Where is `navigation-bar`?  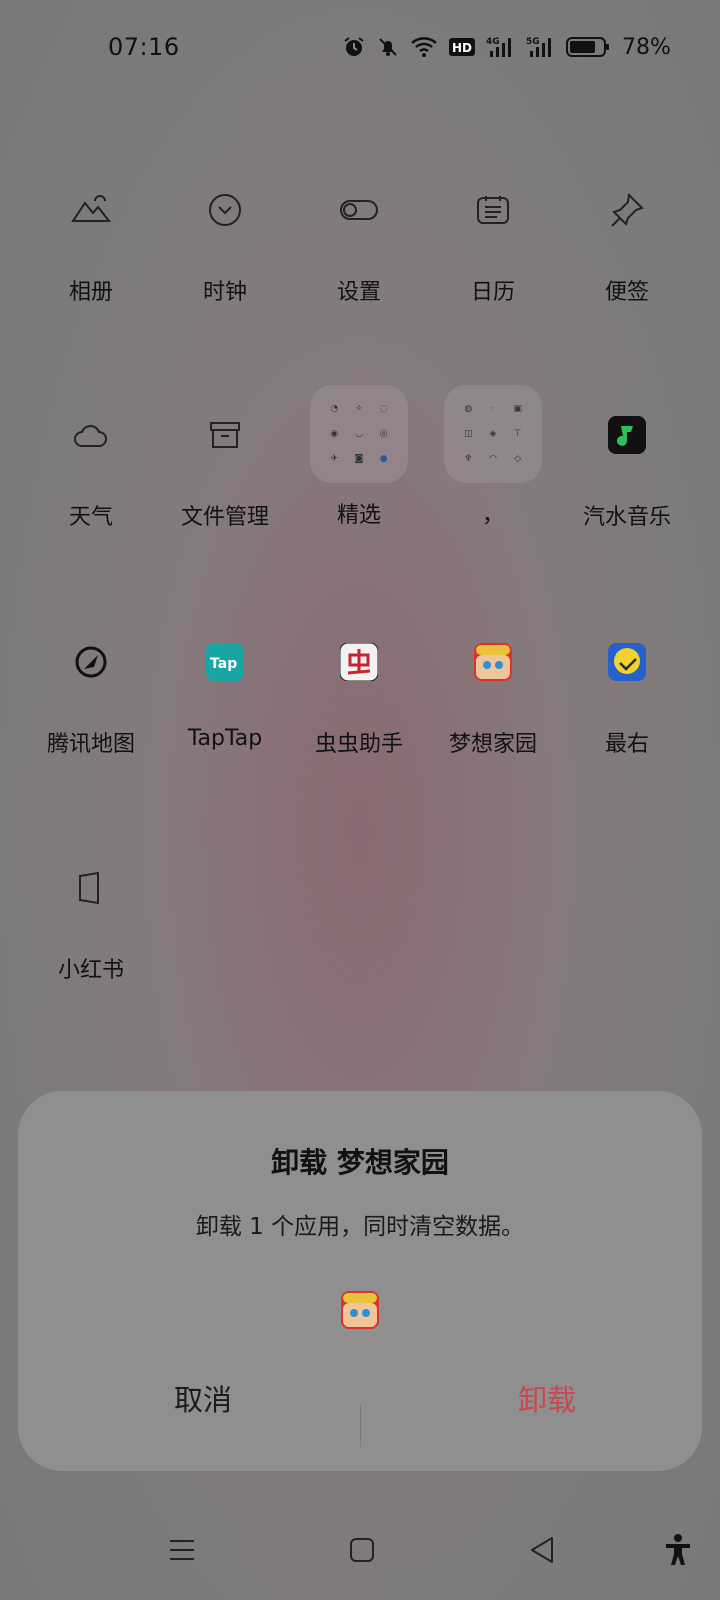
navigation-bar is located at coordinates (360, 1560).